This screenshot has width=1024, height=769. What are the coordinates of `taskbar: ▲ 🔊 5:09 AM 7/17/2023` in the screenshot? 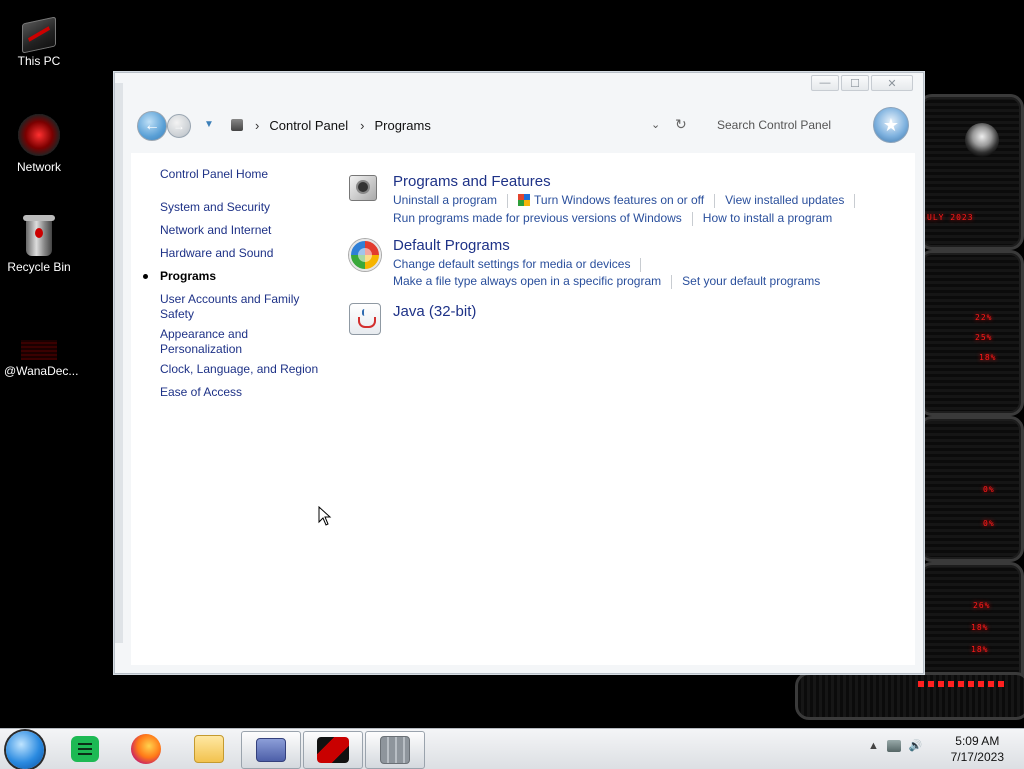 It's located at (512, 748).